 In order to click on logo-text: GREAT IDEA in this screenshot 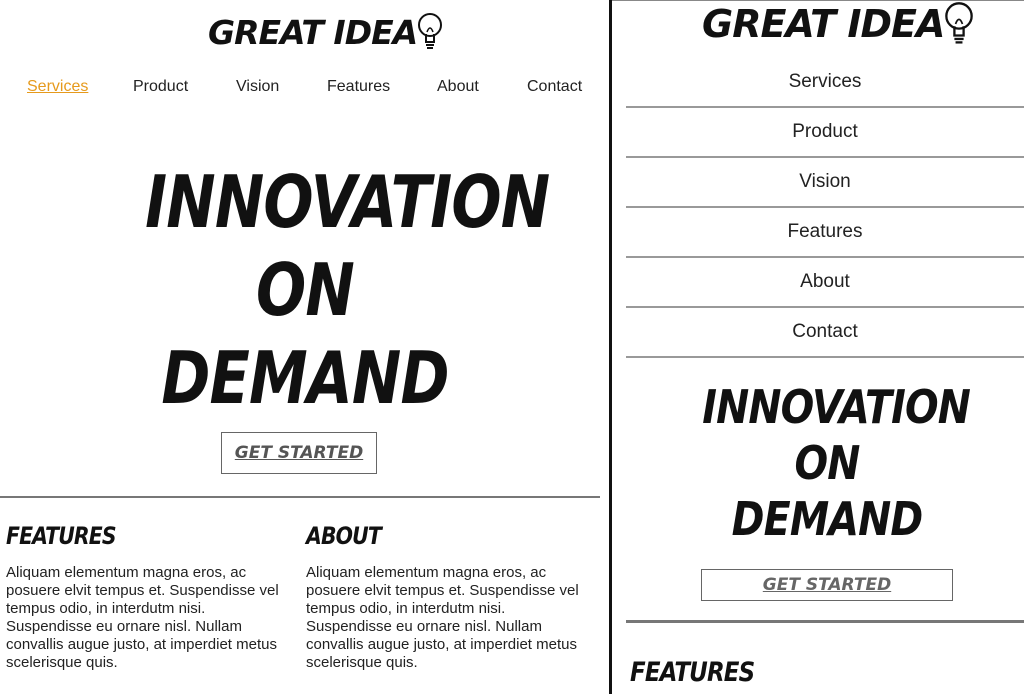, I will do `click(313, 32)`.